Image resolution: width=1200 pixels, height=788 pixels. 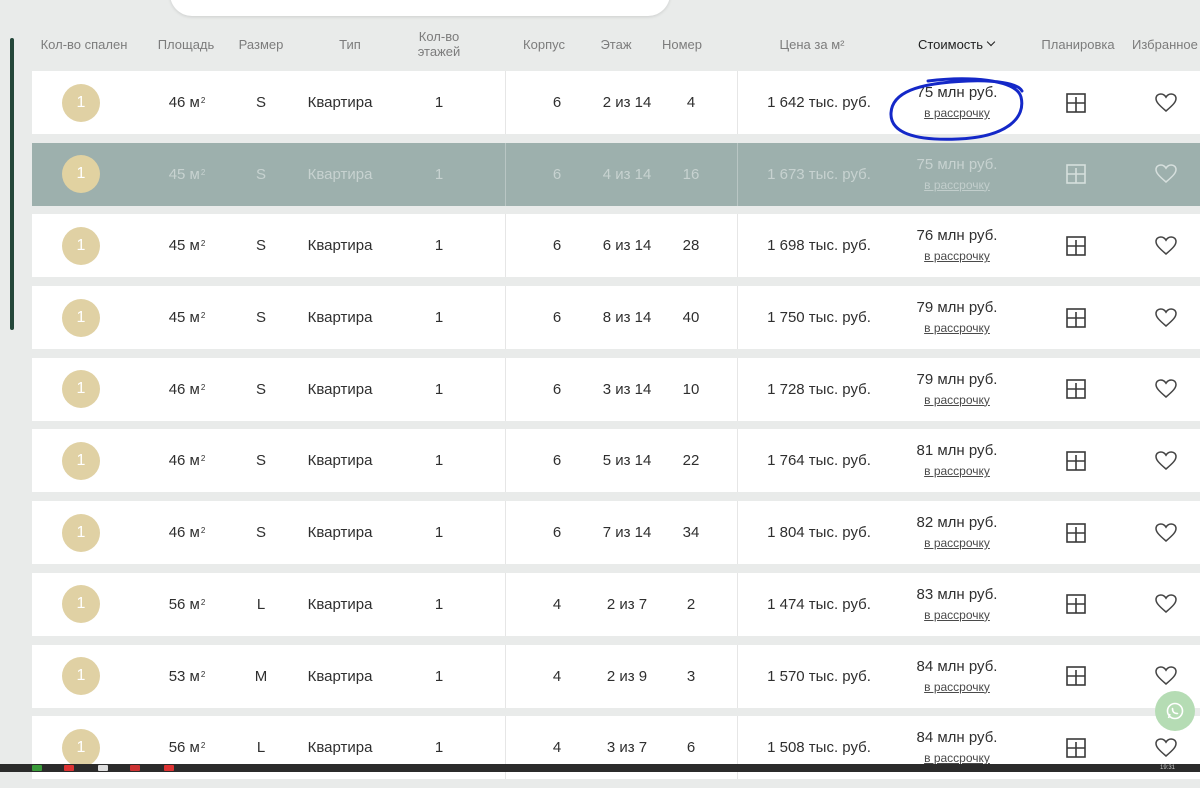 What do you see at coordinates (957, 164) in the screenshot?
I see `cost-value: 75 млн руб.` at bounding box center [957, 164].